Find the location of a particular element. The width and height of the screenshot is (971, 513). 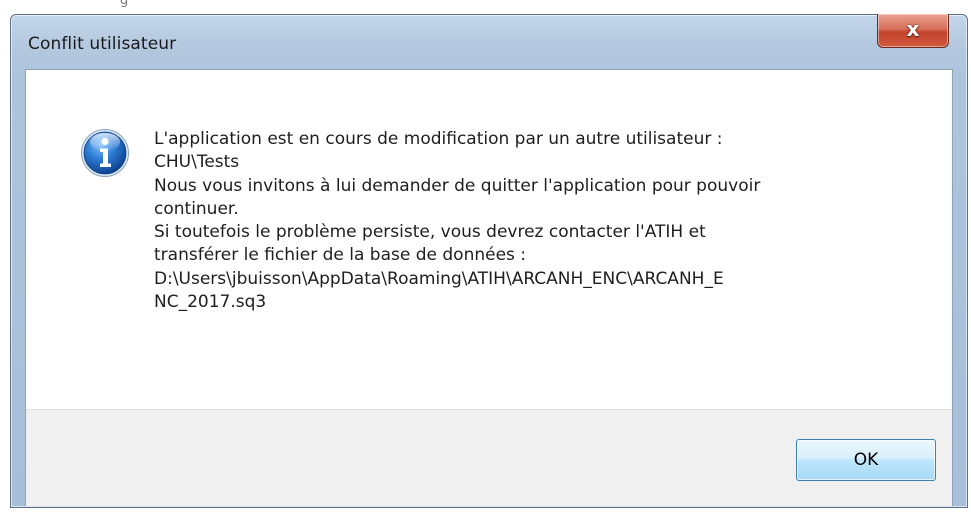

close-button: x is located at coordinates (913, 31).